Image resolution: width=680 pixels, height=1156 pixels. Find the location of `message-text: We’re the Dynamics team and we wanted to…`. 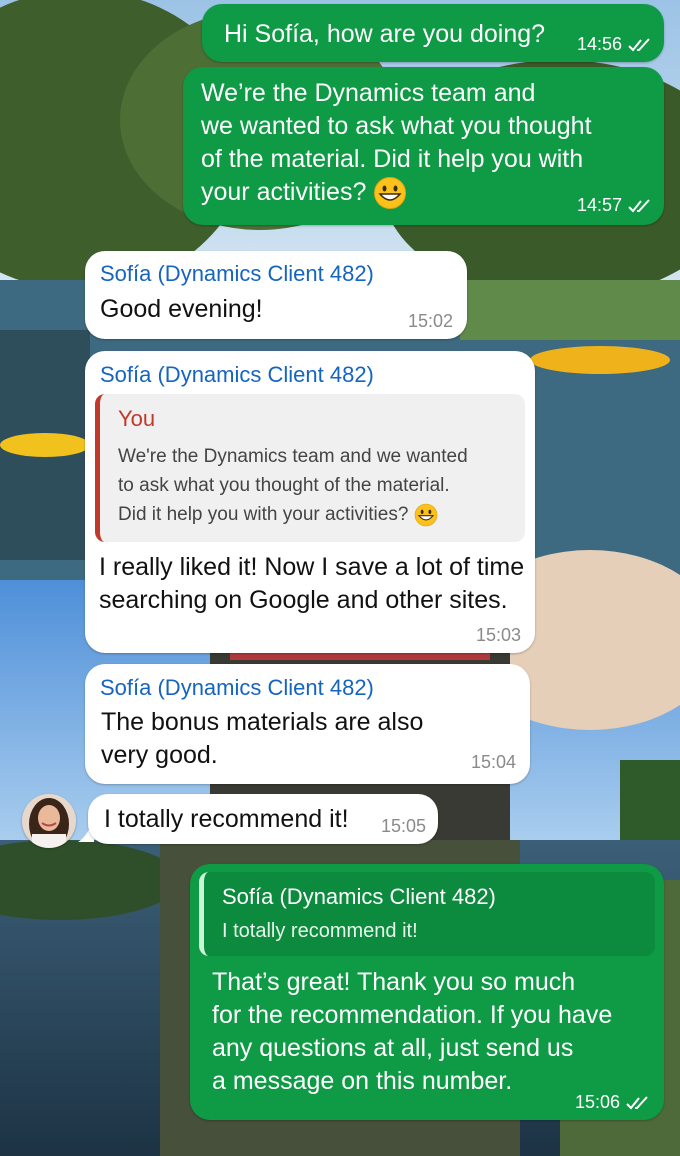

message-text: We’re the Dynamics team and we wanted to… is located at coordinates (396, 143).